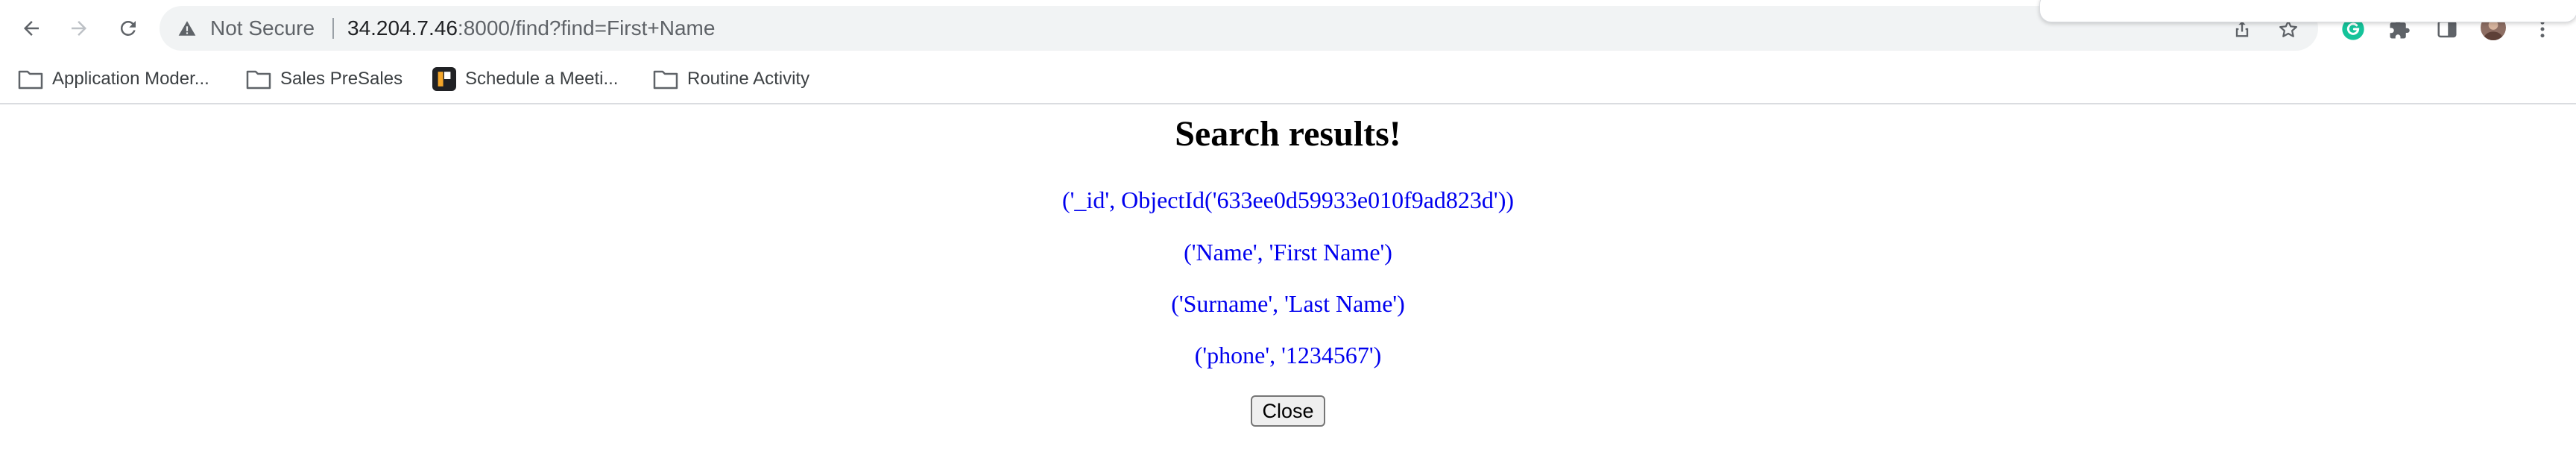  I want to click on forward-arrow-icon, so click(79, 28).